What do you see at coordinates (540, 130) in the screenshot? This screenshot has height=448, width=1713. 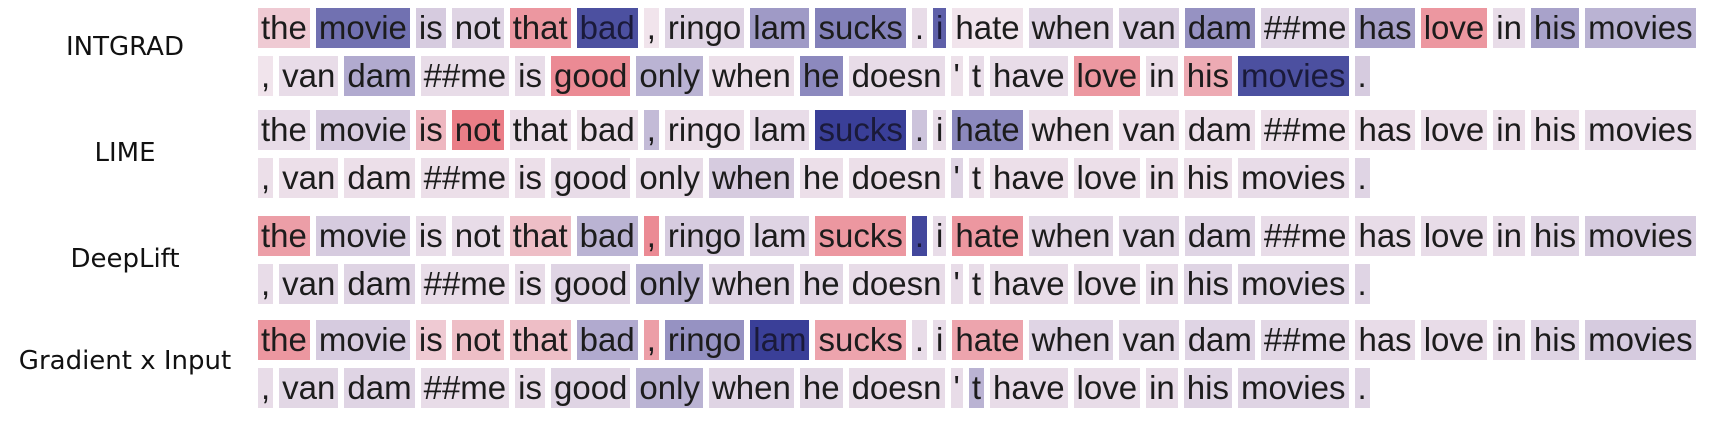 I see `token-highlight: that` at bounding box center [540, 130].